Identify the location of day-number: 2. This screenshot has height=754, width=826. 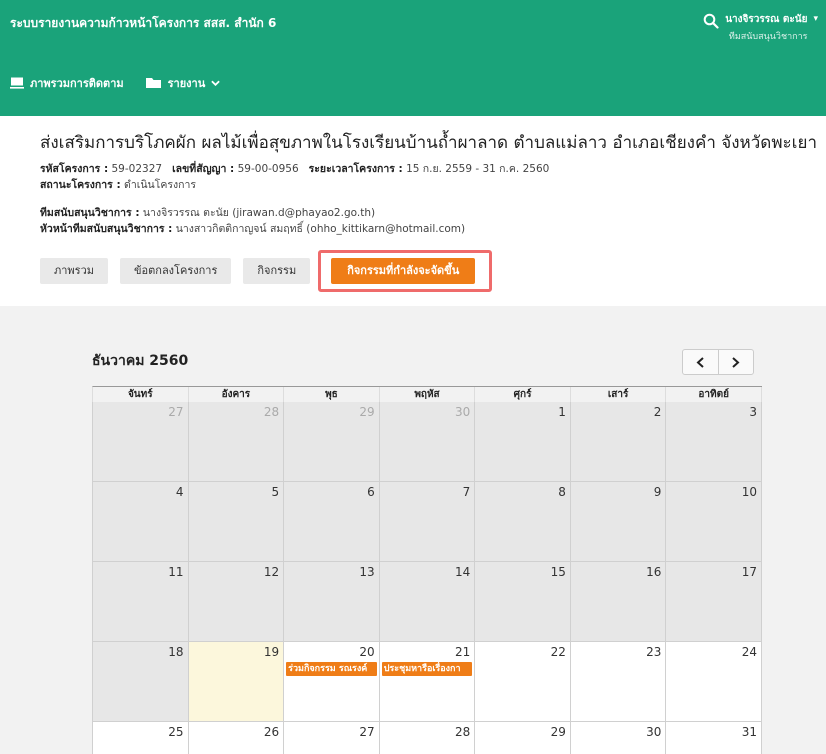
(657, 412).